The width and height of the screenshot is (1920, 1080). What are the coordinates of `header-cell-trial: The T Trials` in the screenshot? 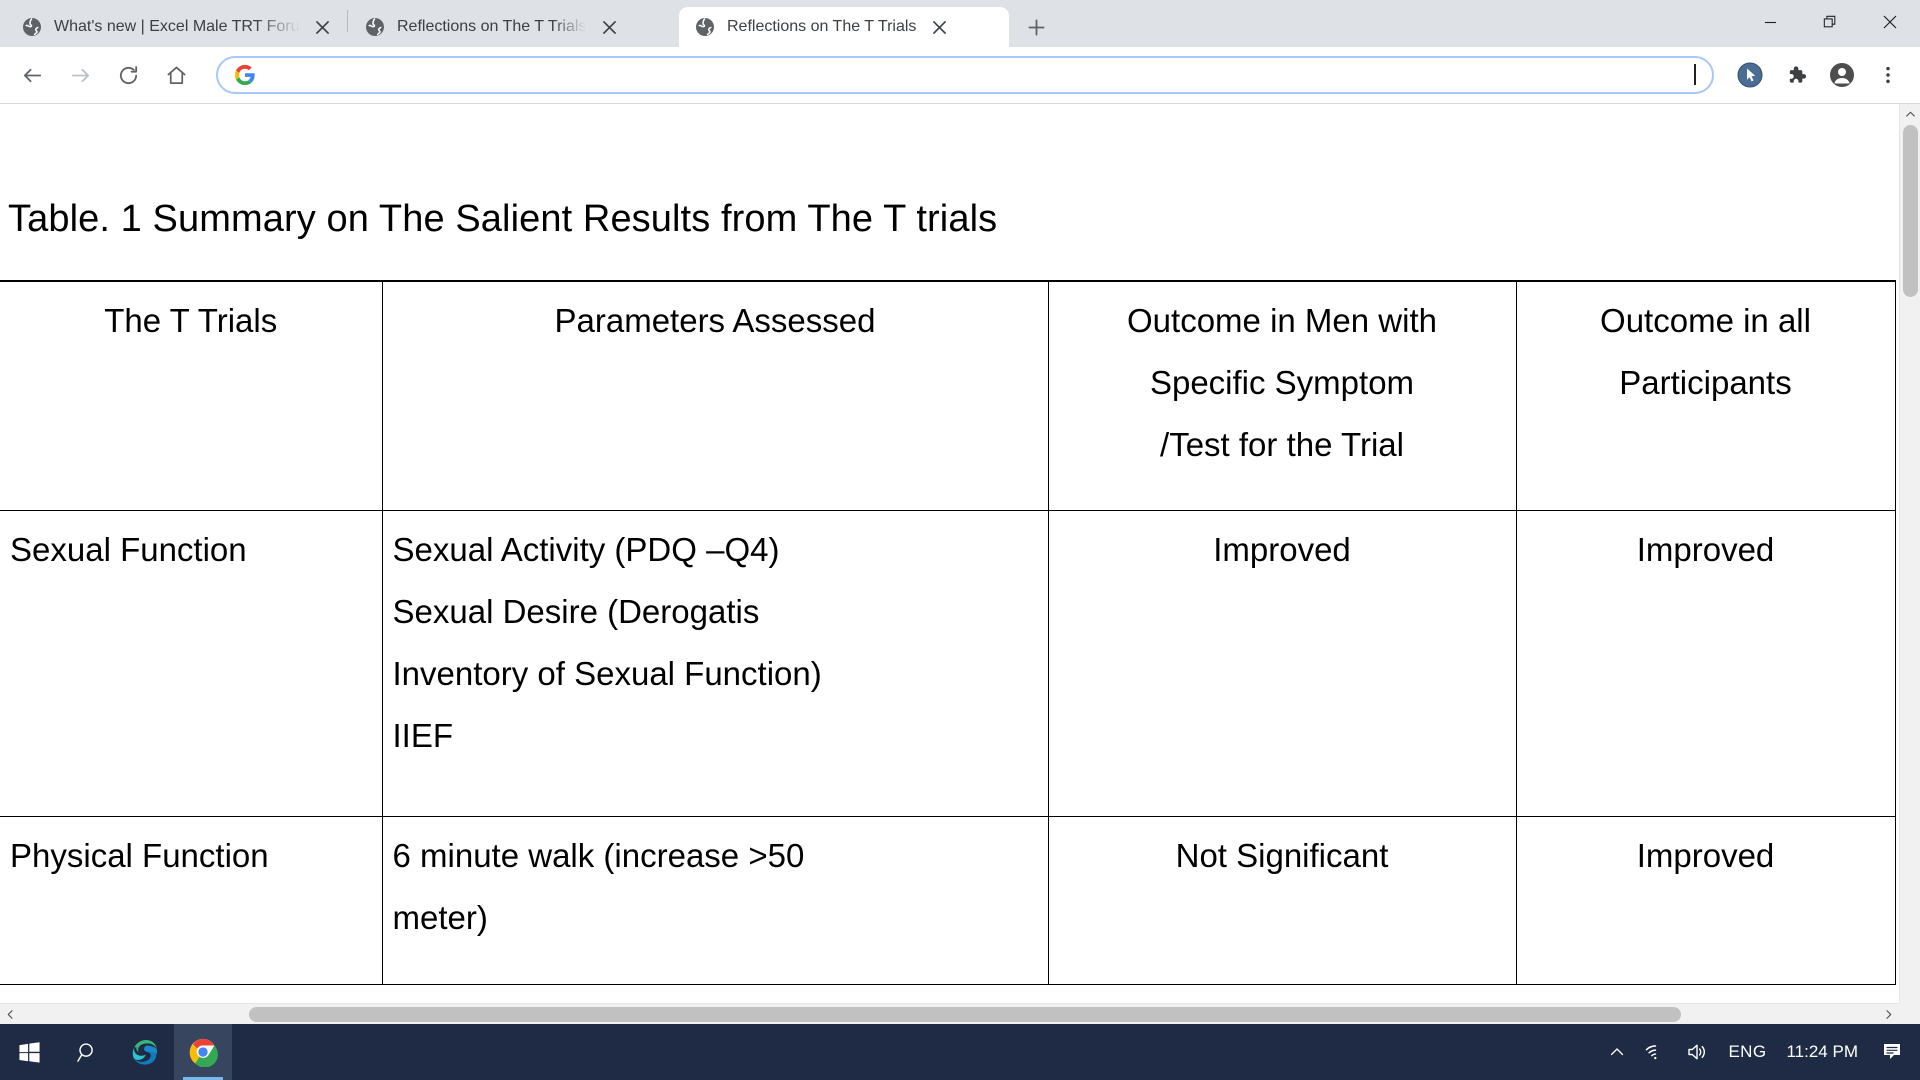 It's located at (191, 395).